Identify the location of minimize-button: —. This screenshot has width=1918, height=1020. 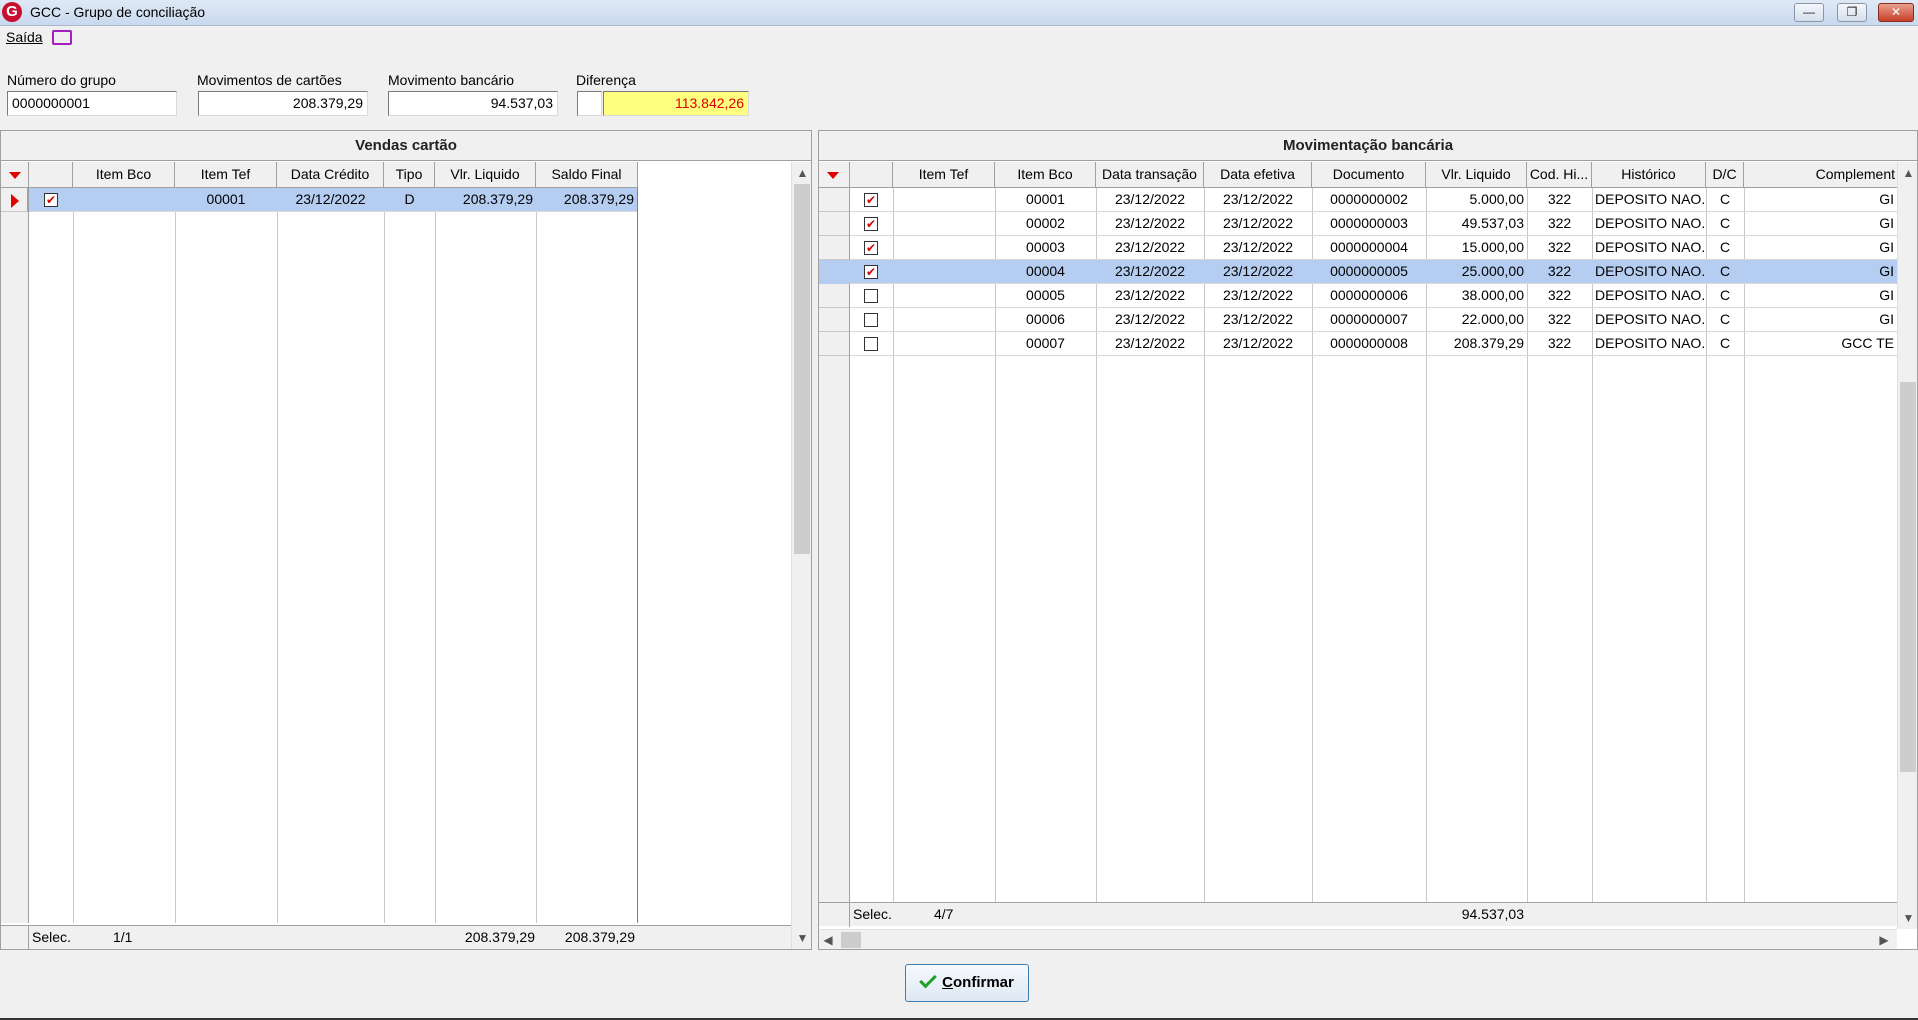
(1809, 12).